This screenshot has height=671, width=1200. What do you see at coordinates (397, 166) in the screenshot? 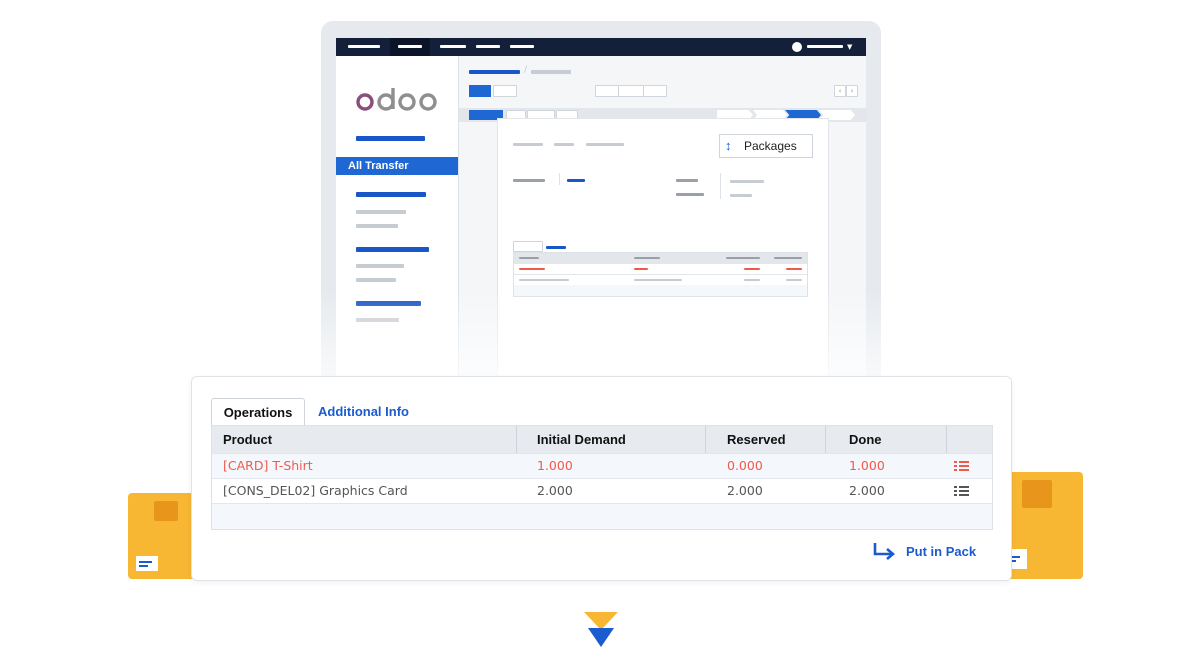
I see `sidebar-item-all-transfer: All Transfer` at bounding box center [397, 166].